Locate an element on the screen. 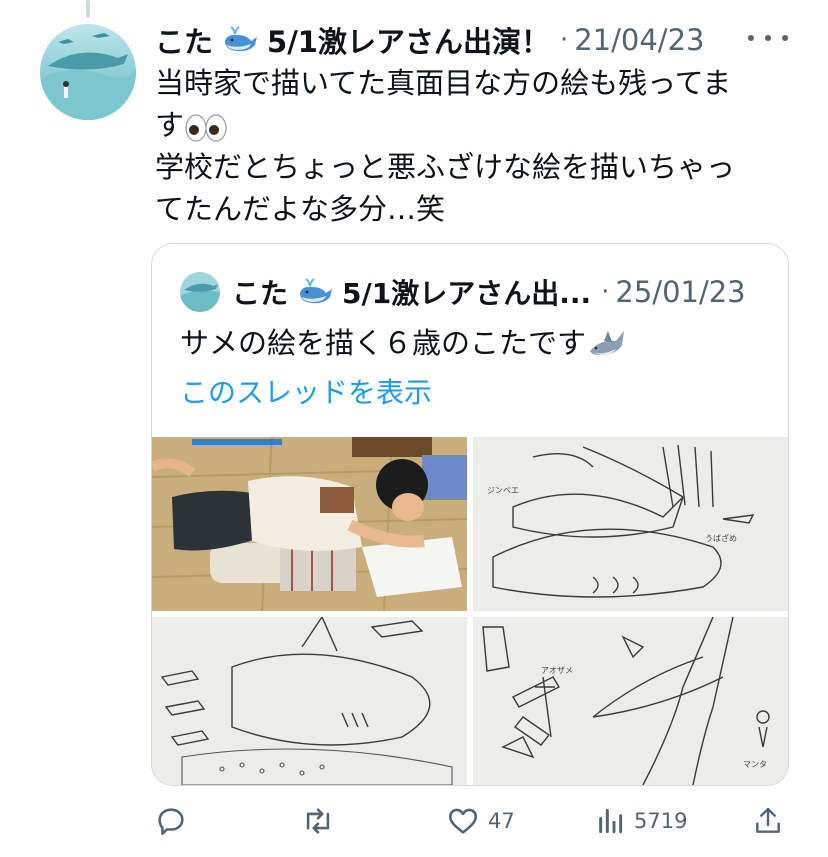 This screenshot has height=857, width=828. display-name: こた is located at coordinates (184, 40).